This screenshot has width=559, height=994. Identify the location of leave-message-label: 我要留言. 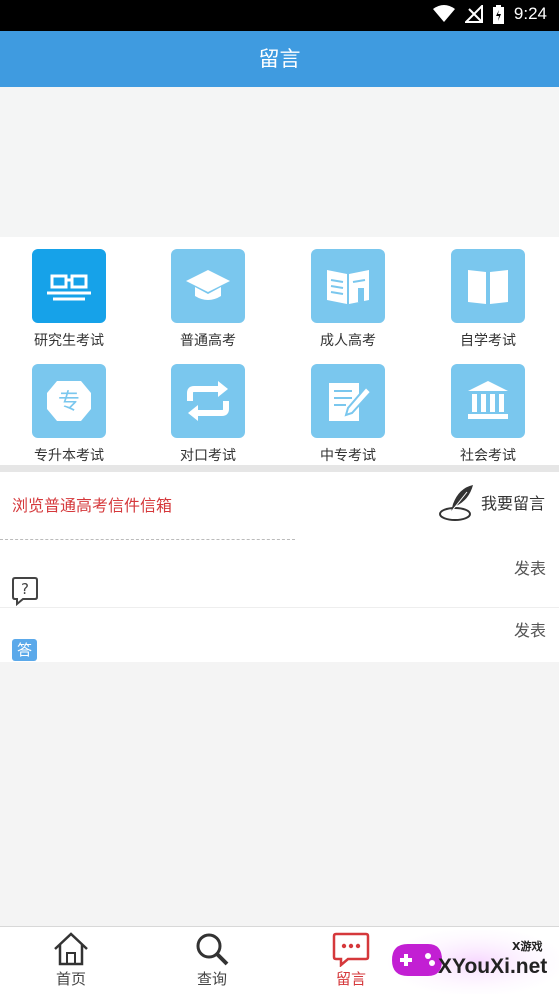
(512, 503).